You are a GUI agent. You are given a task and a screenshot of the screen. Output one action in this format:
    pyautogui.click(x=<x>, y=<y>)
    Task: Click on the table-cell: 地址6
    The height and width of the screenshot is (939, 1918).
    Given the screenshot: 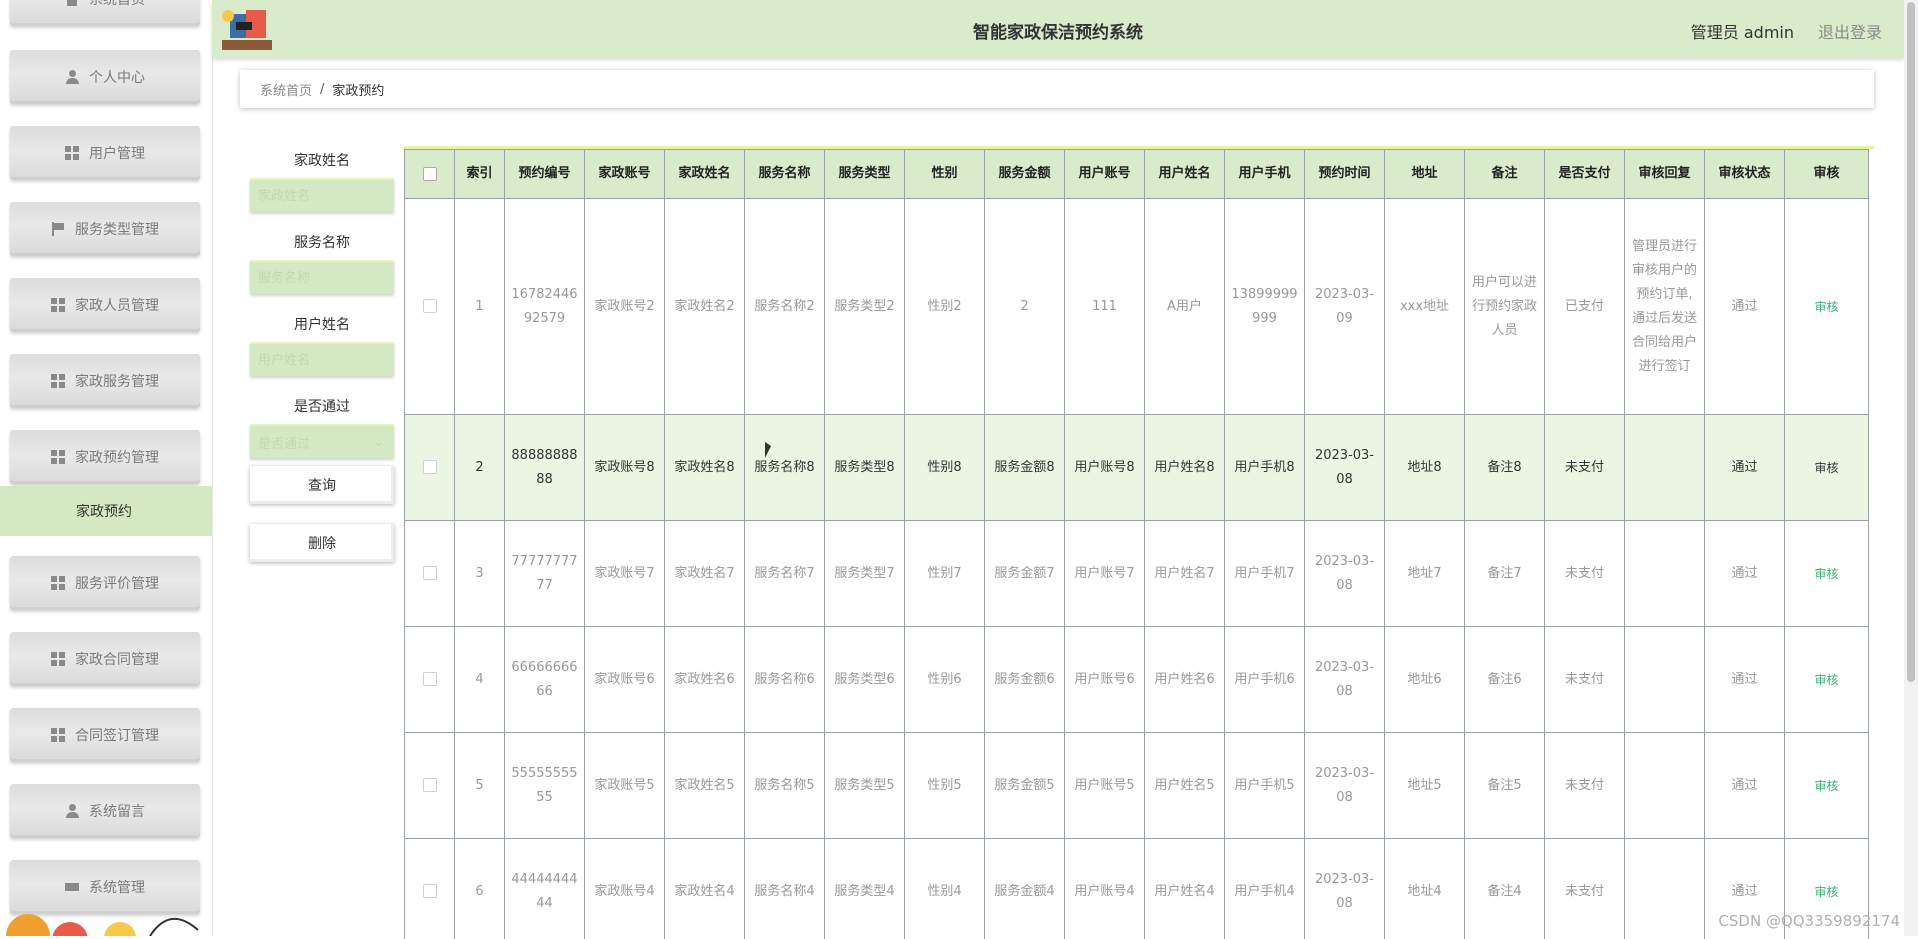 What is the action you would take?
    pyautogui.click(x=1425, y=680)
    